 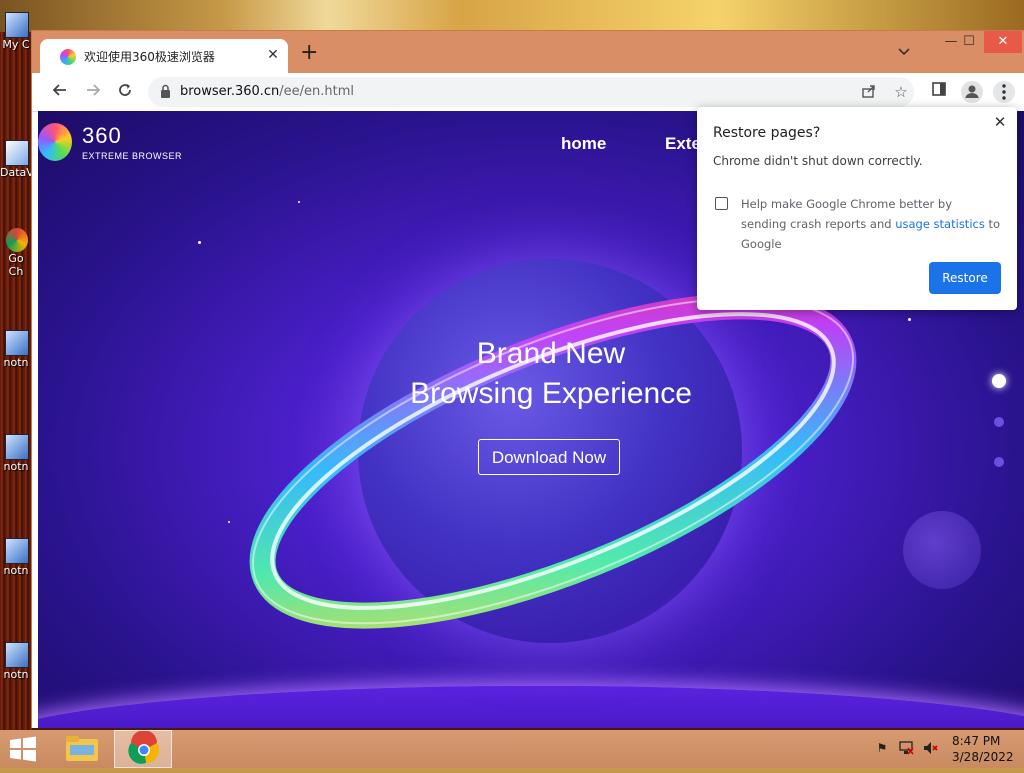 What do you see at coordinates (551, 393) in the screenshot?
I see `hero-title-line2: Browsing Experience` at bounding box center [551, 393].